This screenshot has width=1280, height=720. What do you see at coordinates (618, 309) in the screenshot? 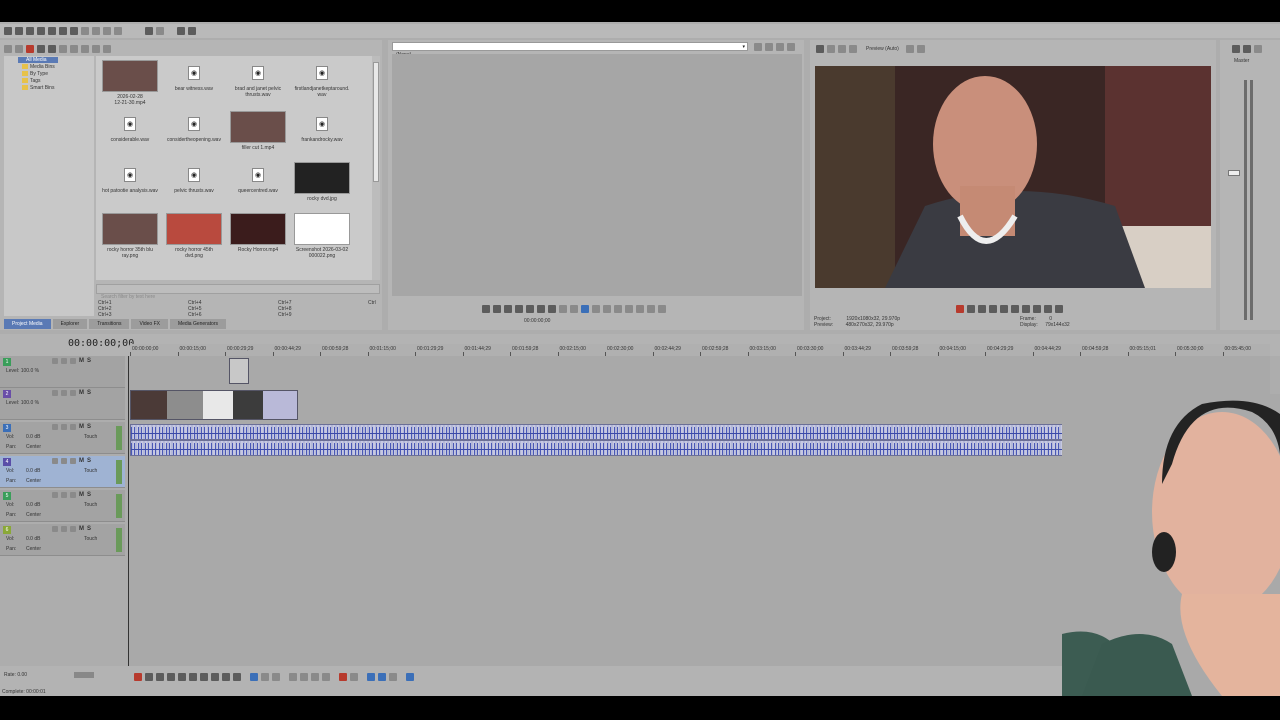
I see `fit-icon` at bounding box center [618, 309].